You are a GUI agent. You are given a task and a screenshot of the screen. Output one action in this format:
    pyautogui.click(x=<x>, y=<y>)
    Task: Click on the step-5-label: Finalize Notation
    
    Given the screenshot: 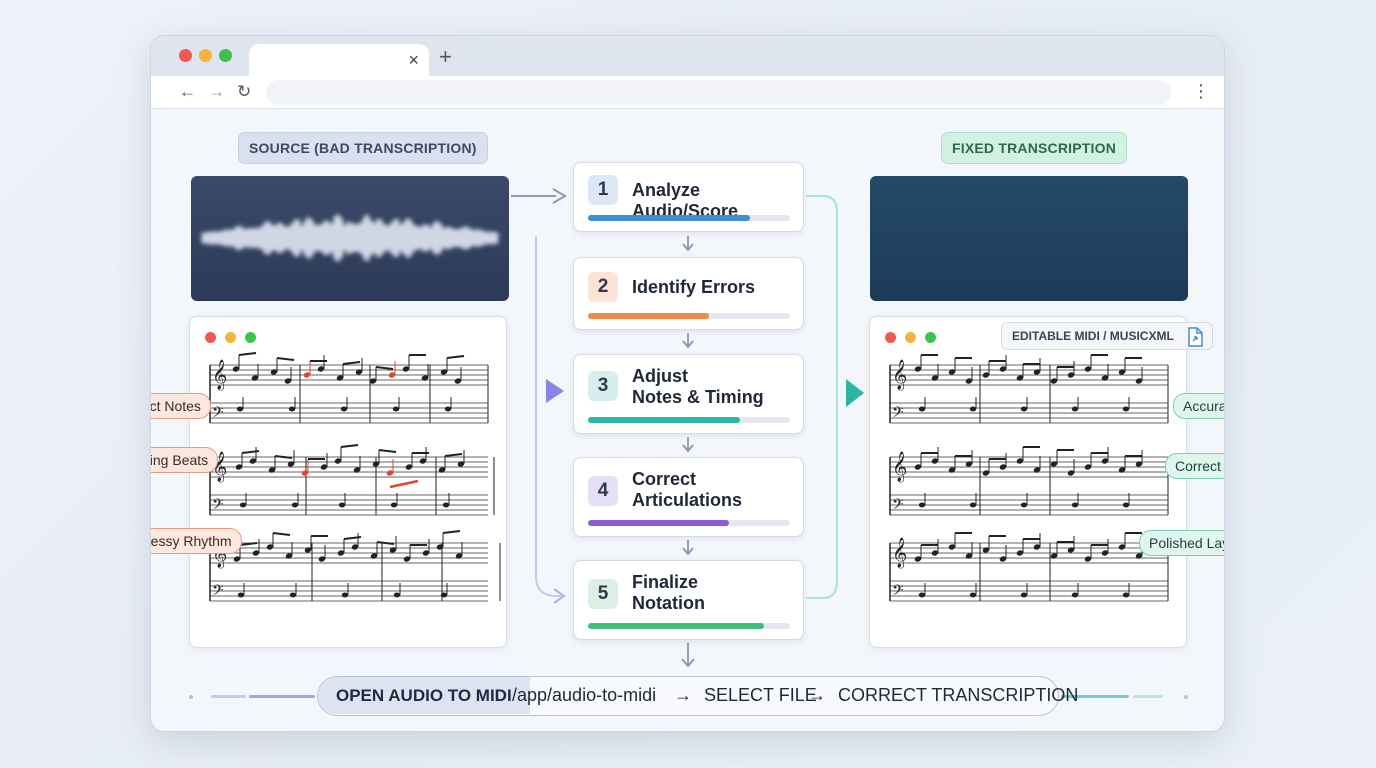 What is the action you would take?
    pyautogui.click(x=668, y=593)
    